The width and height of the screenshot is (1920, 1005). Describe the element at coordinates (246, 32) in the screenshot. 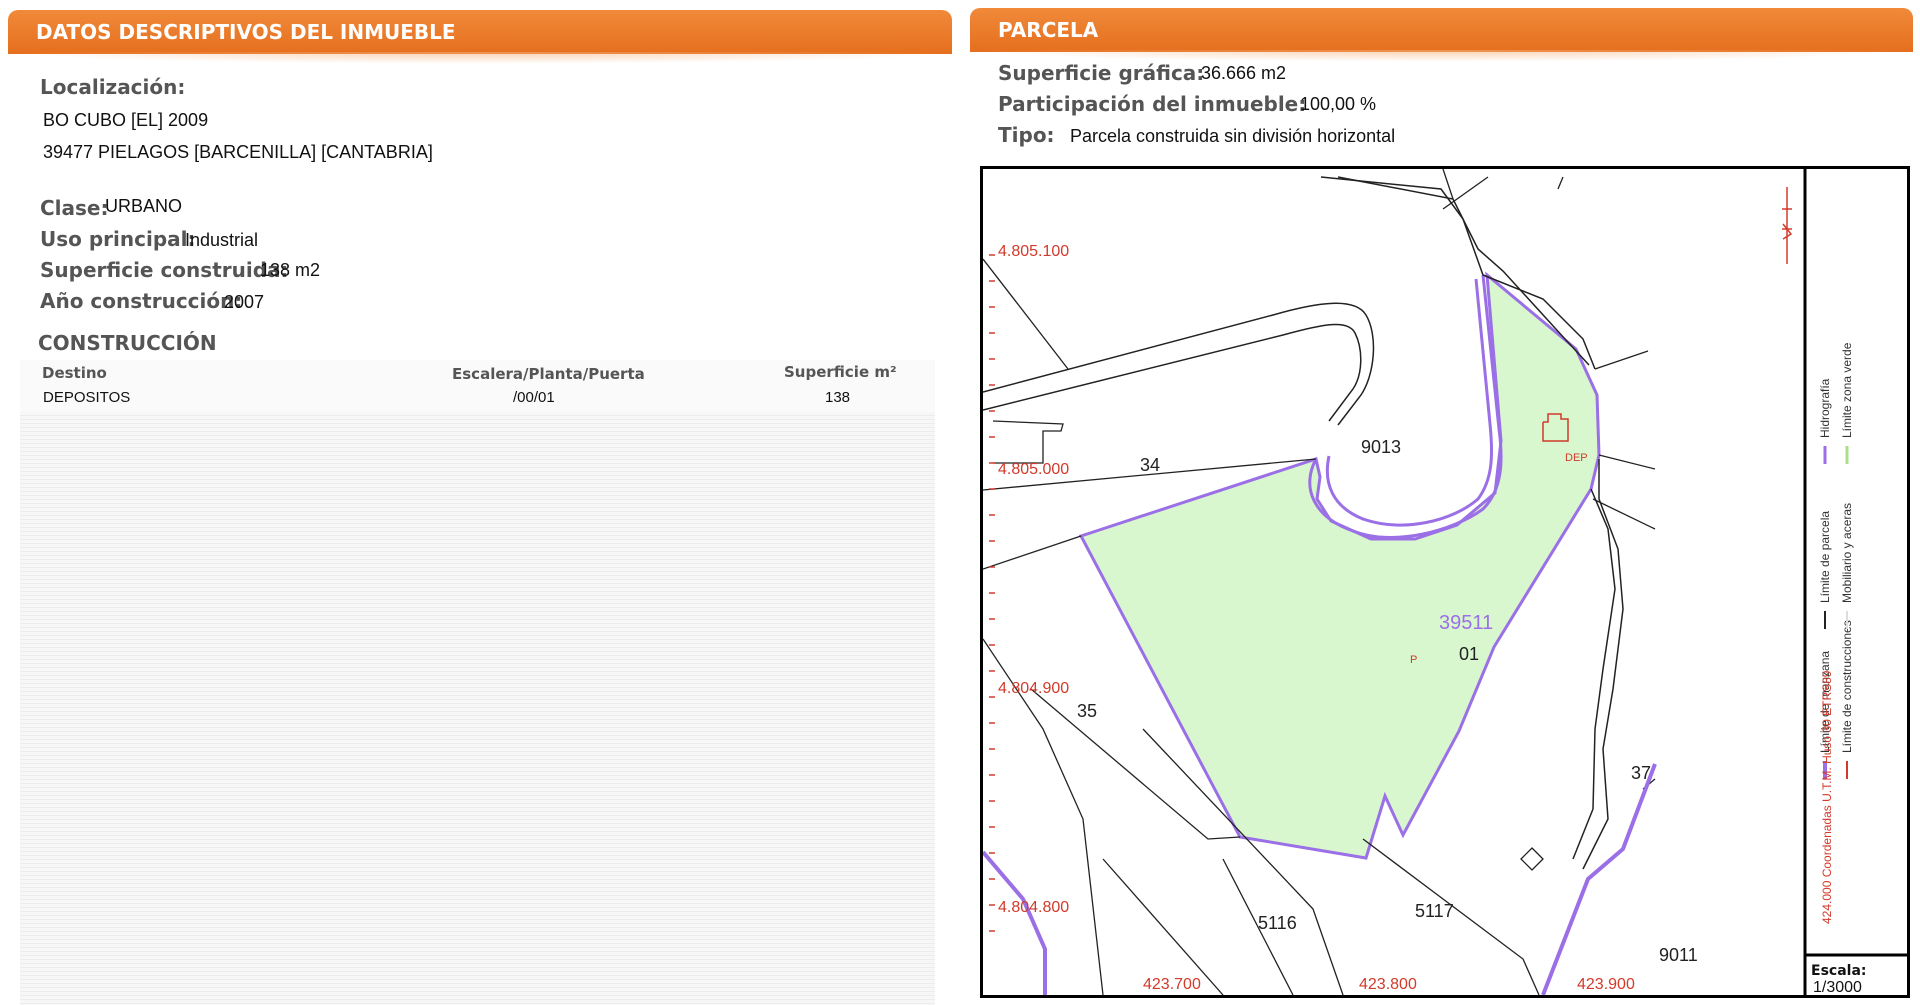

I see `datos-descriptivos-title: DATOS DESCRIPTIVOS DEL INMUEBLE` at that location.